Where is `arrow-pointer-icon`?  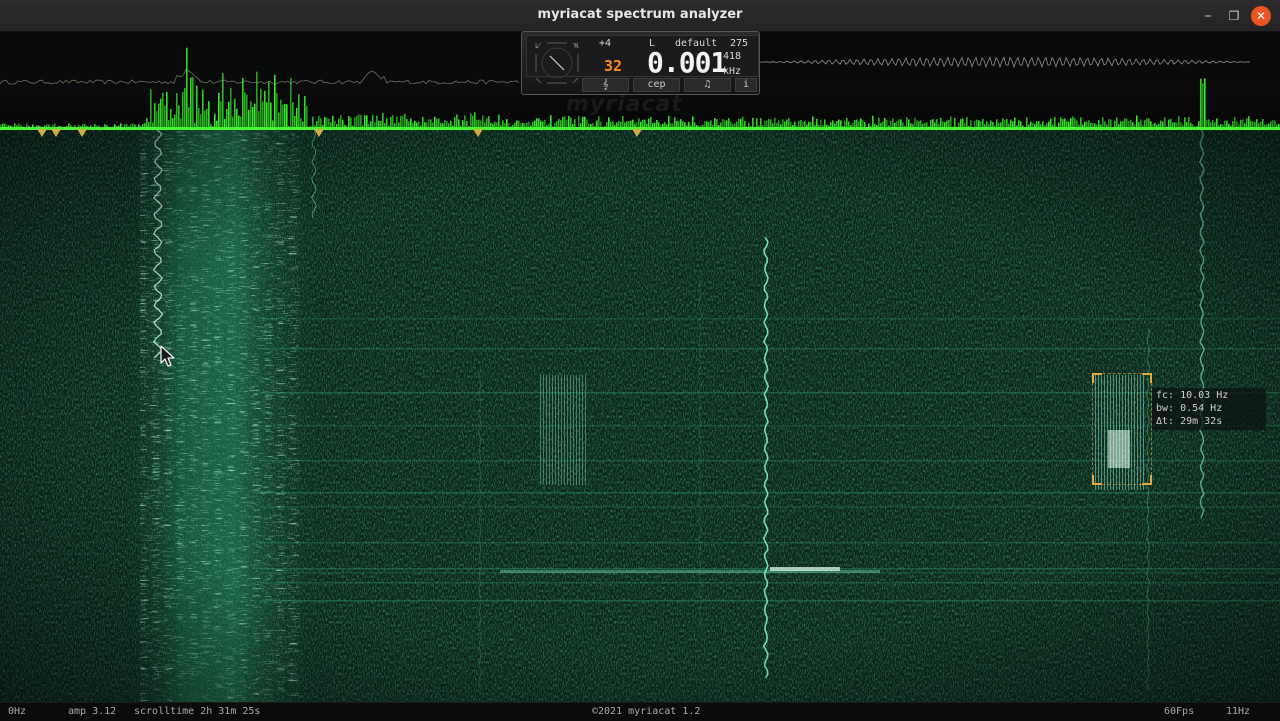 arrow-pointer-icon is located at coordinates (167, 356).